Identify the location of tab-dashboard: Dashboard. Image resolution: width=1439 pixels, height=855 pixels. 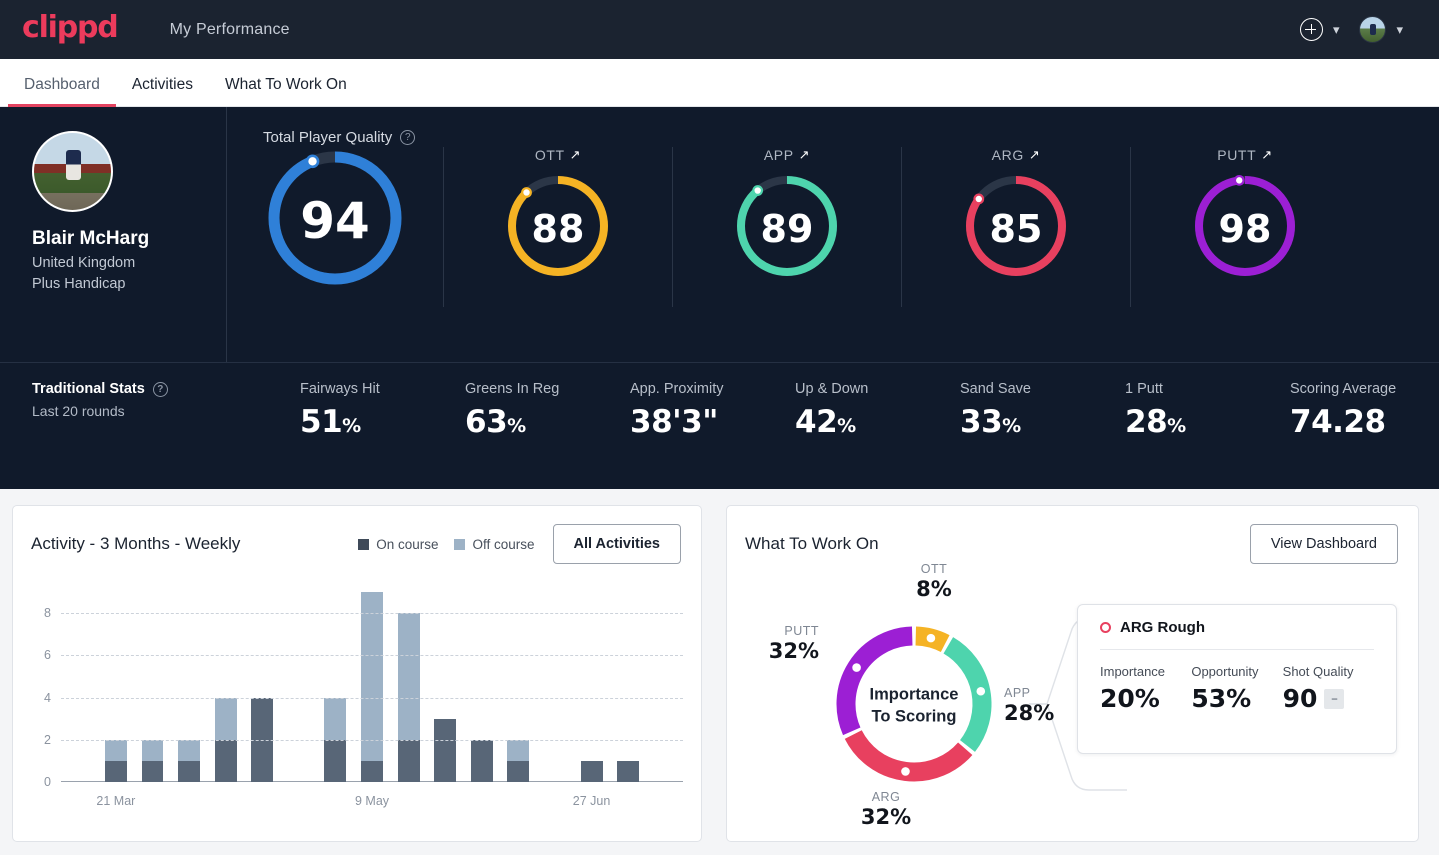
(62, 91).